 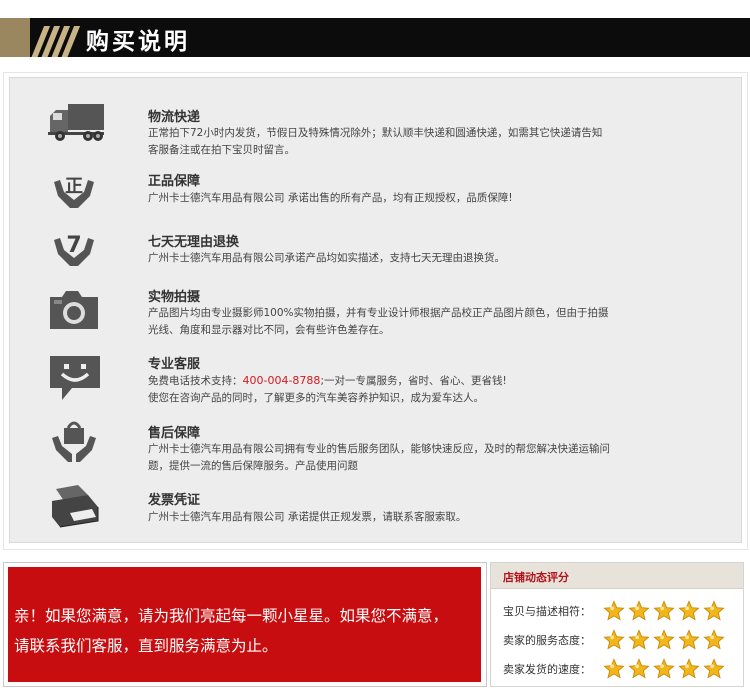 What do you see at coordinates (174, 297) in the screenshot?
I see `item-title: 实物拍摄` at bounding box center [174, 297].